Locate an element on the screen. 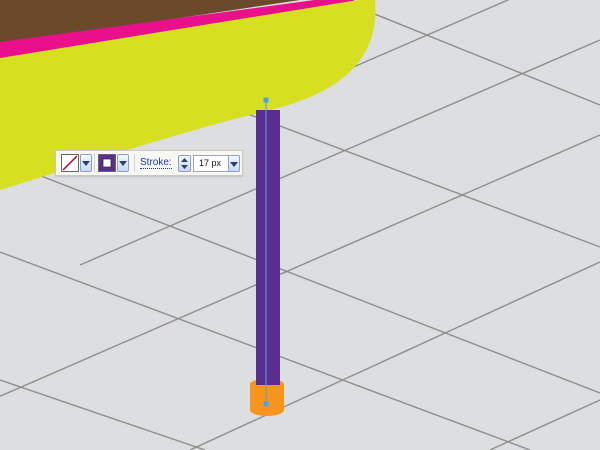 Image resolution: width=600 pixels, height=450 pixels. stroke-weight-dropdown-button is located at coordinates (234, 163).